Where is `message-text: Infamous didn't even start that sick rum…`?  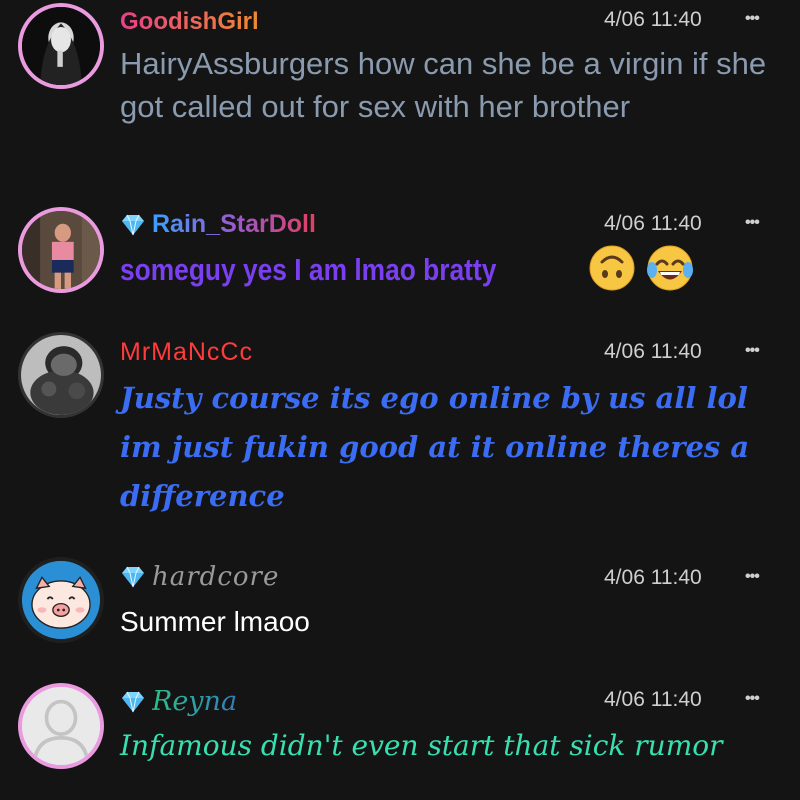 message-text: Infamous didn't even start that sick rum… is located at coordinates (421, 745).